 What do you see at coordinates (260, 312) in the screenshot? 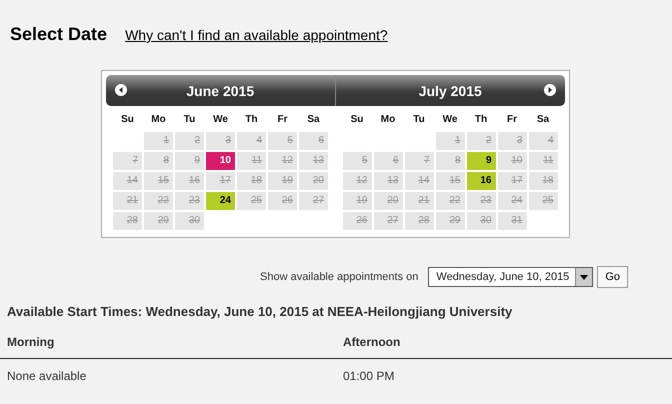
I see `results-heading: Available Start Times: Wednesday, June 10, 2015 at NEEA-Heilongjiang University` at bounding box center [260, 312].